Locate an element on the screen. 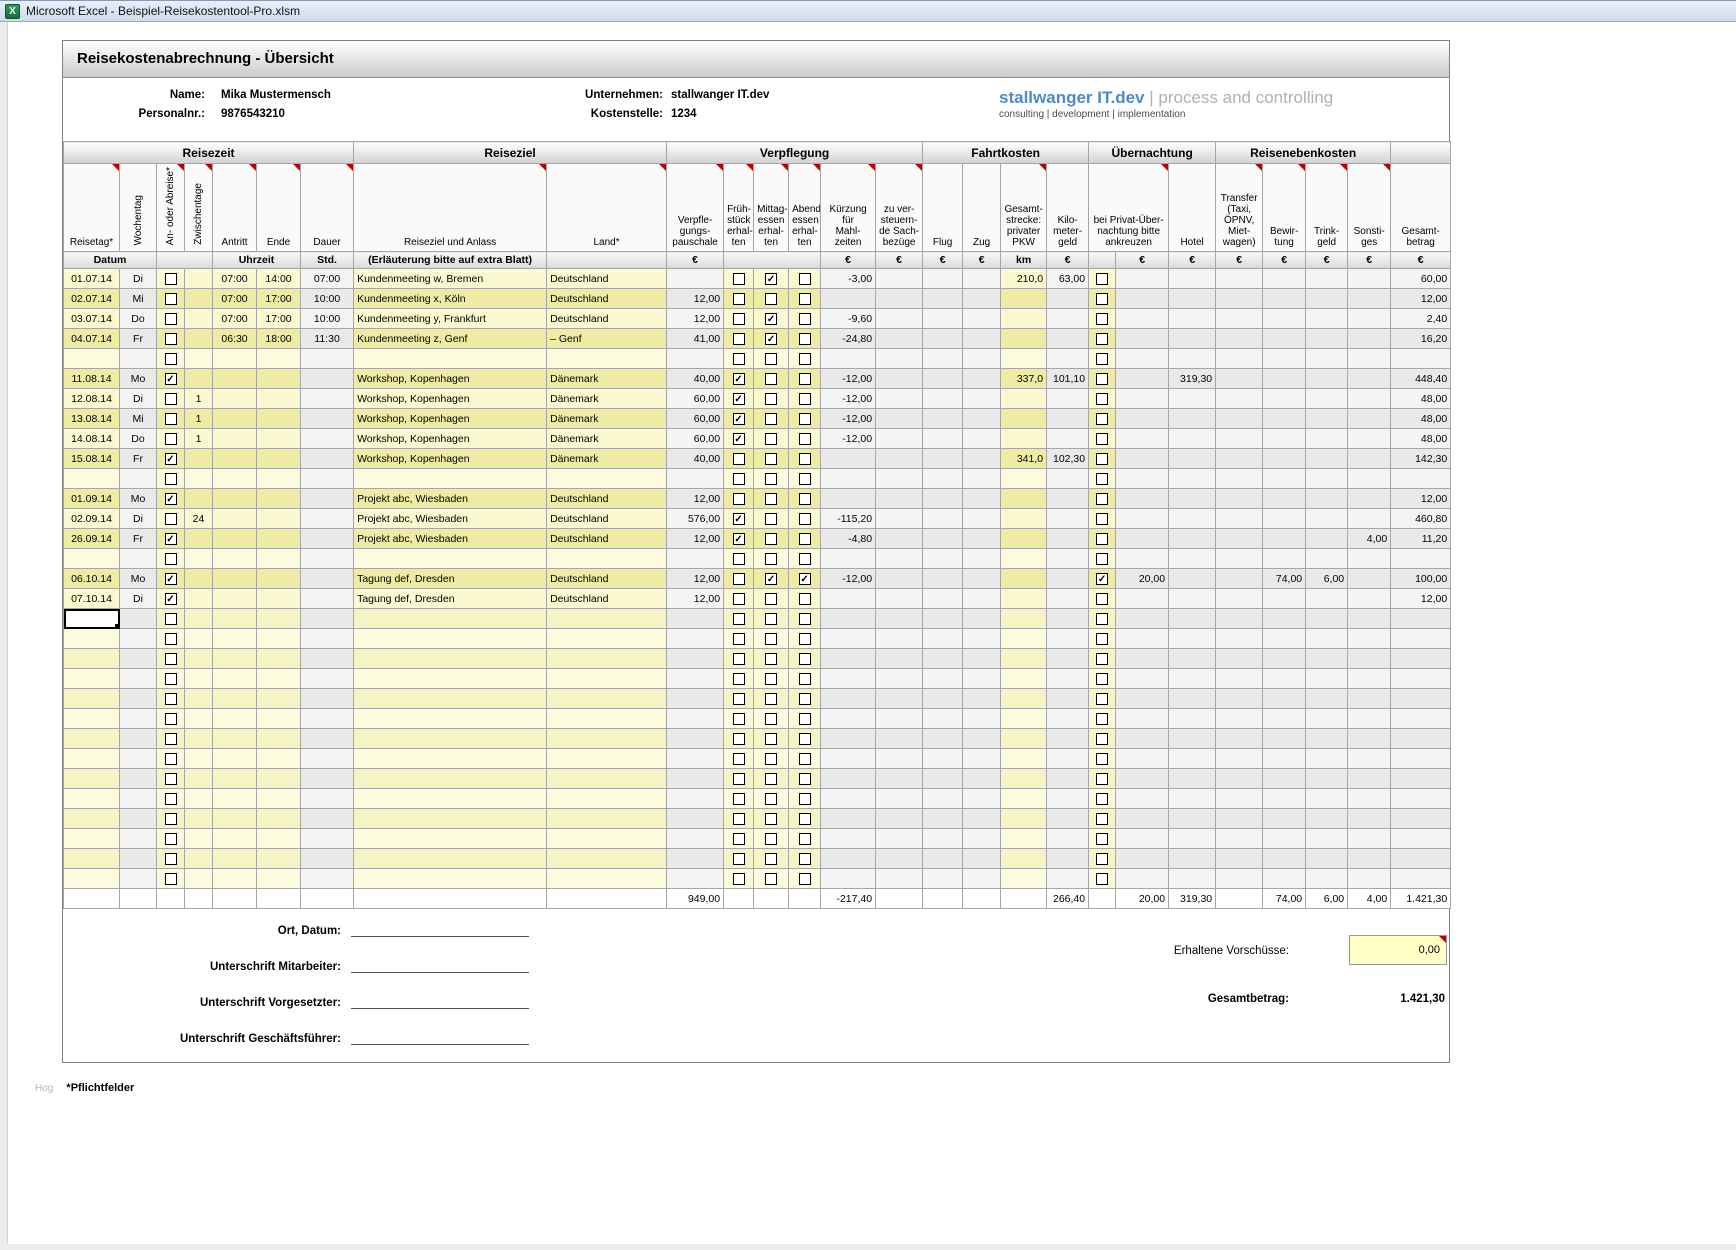 This screenshot has width=1736, height=1250. cell-ende: 14:00 is located at coordinates (278, 278).